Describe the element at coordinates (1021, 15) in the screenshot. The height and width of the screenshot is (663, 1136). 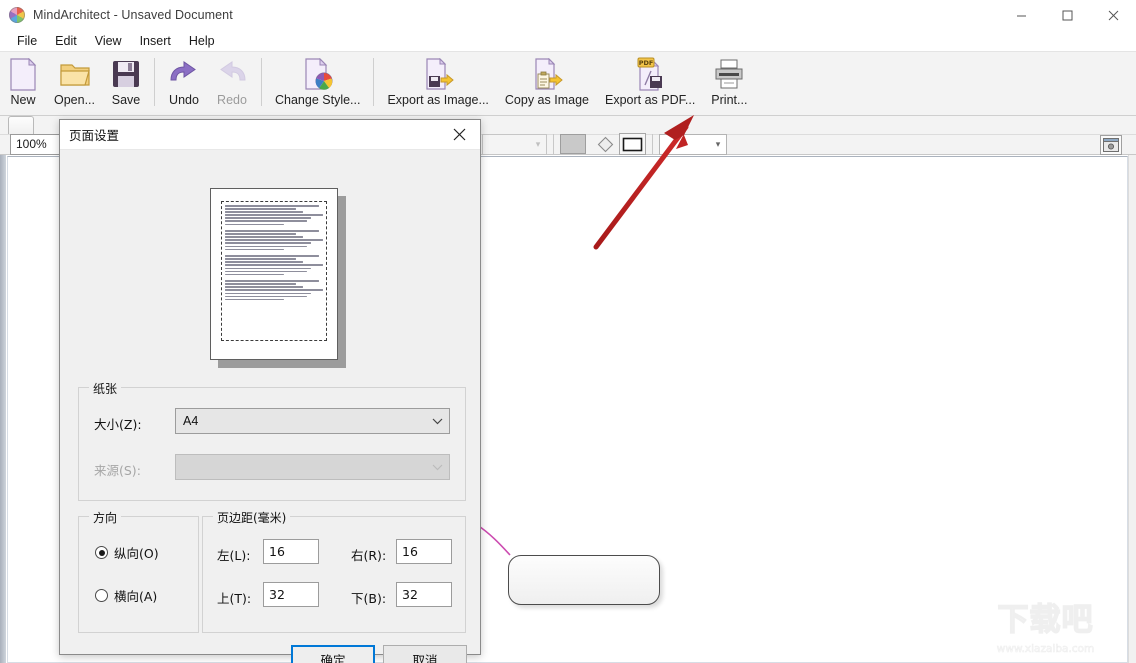
I see `minimize-icon` at that location.